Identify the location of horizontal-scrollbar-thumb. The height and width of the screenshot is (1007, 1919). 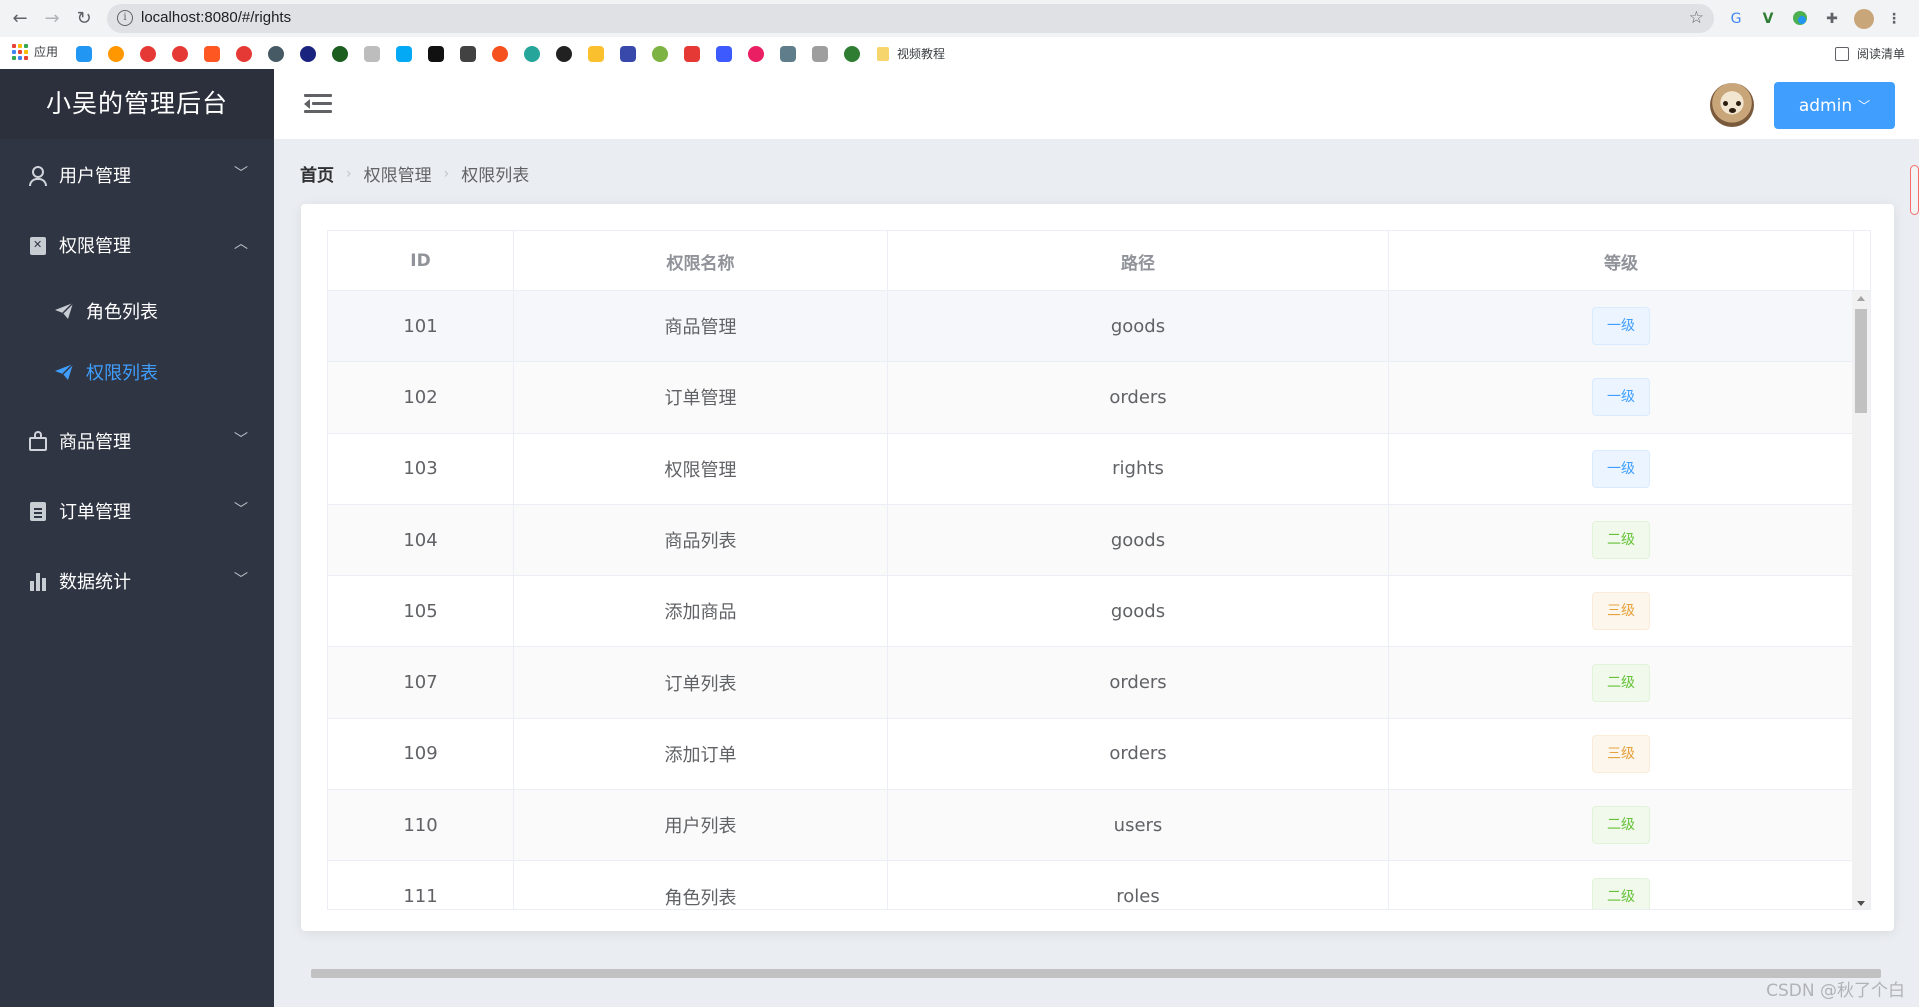
(1096, 973).